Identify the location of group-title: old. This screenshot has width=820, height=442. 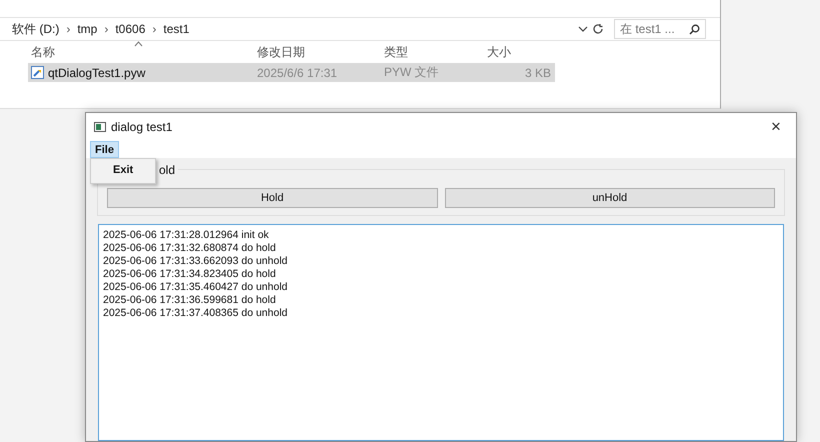
(167, 170).